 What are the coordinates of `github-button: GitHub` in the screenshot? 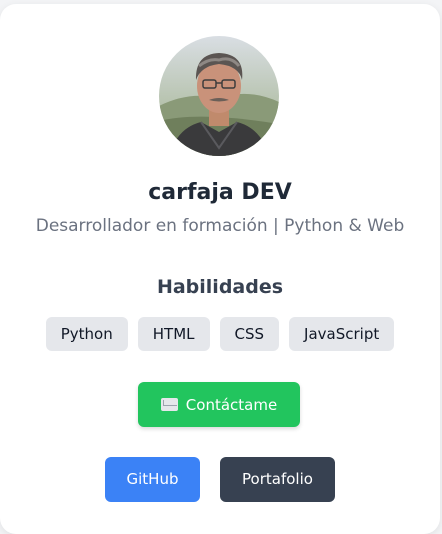 It's located at (152, 479).